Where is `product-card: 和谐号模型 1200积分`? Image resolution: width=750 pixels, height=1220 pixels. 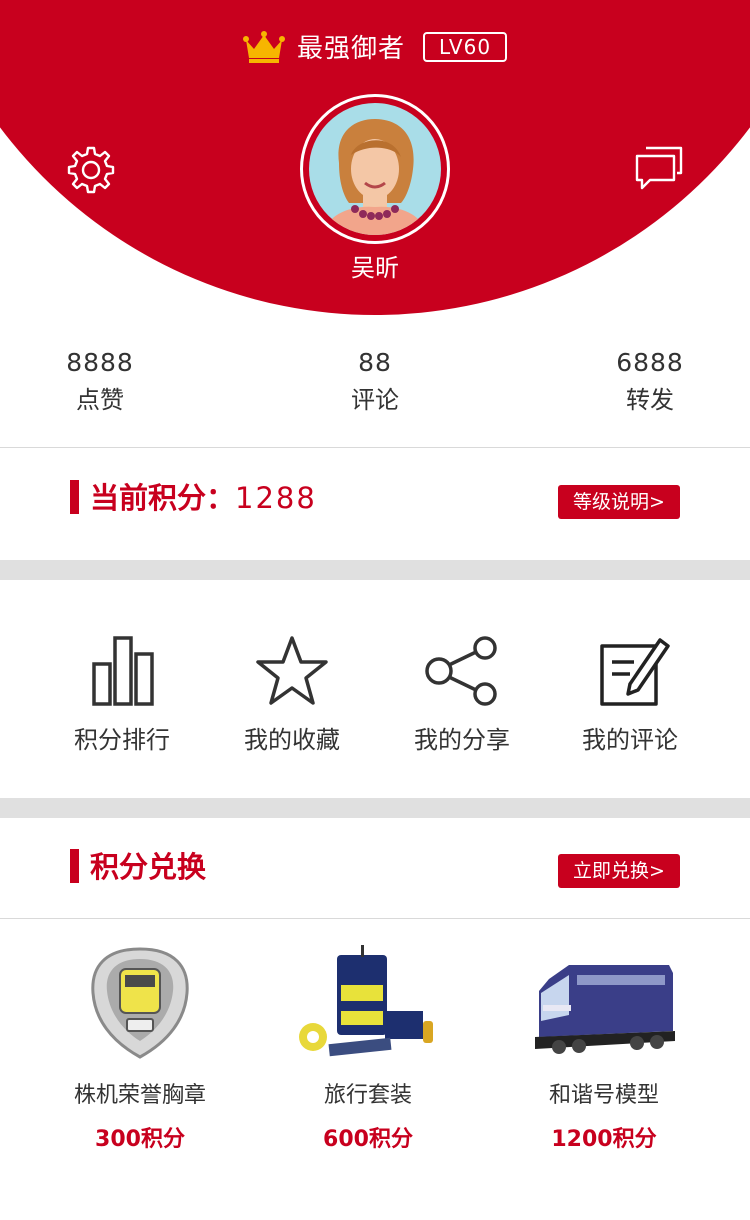 product-card: 和谐号模型 1200积分 is located at coordinates (604, 1049).